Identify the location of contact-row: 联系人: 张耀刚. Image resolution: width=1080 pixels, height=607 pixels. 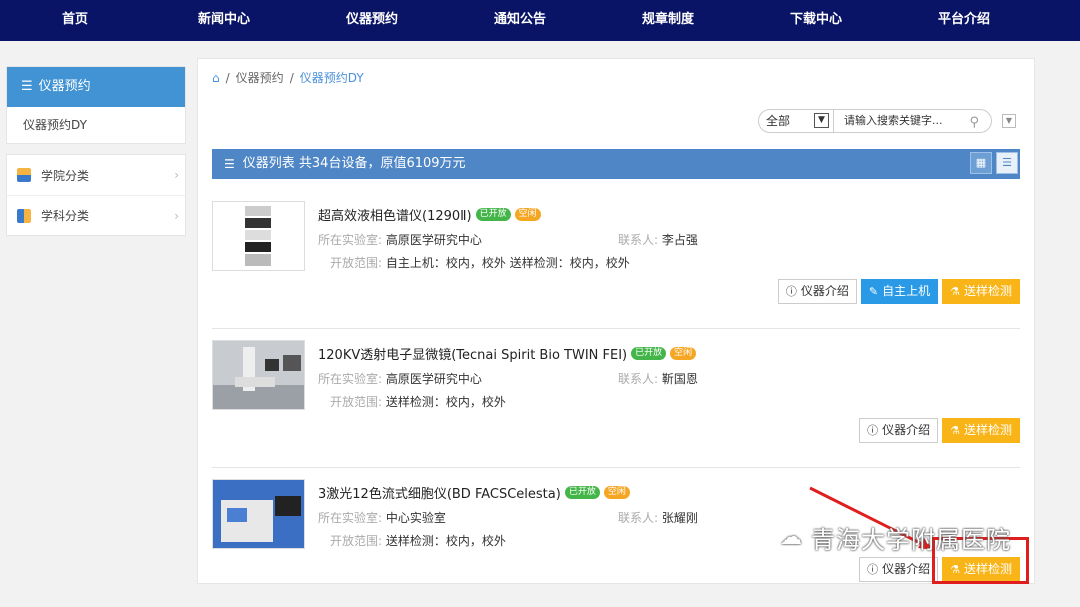
(658, 517).